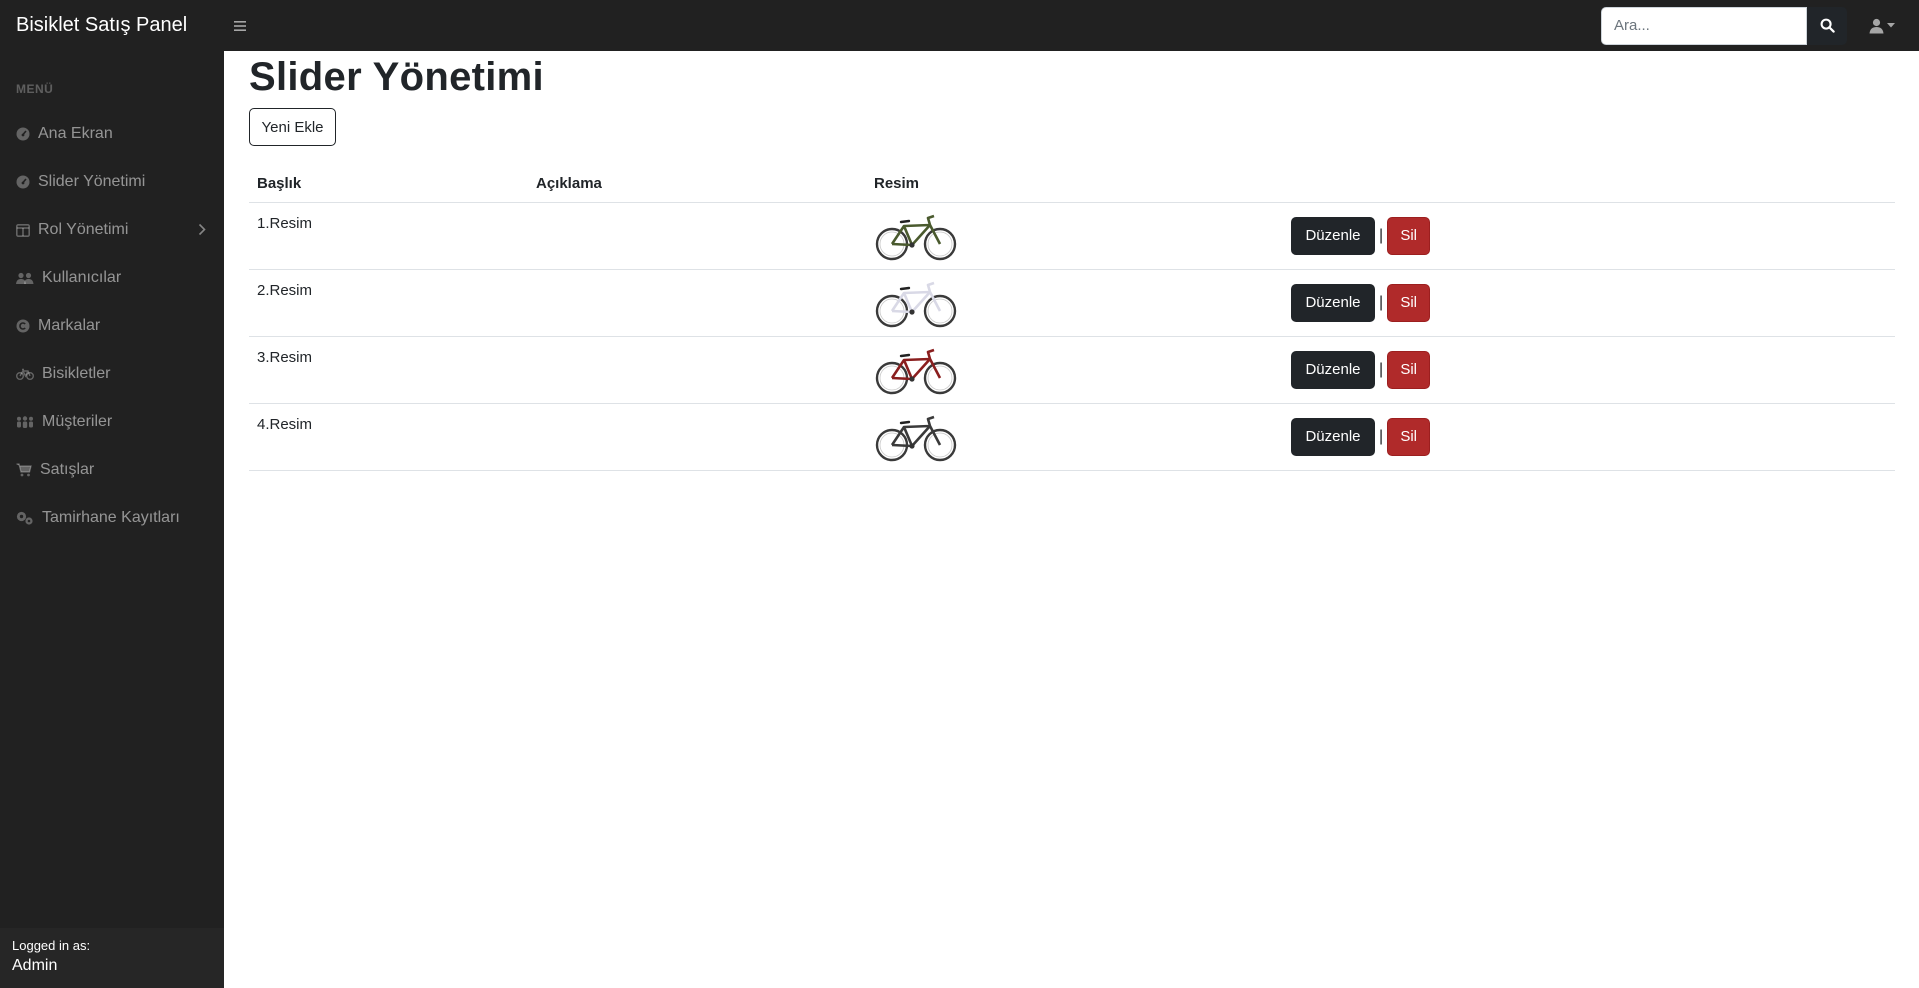 The width and height of the screenshot is (1919, 988). I want to click on page-title: Slider Yönetimi, so click(396, 77).